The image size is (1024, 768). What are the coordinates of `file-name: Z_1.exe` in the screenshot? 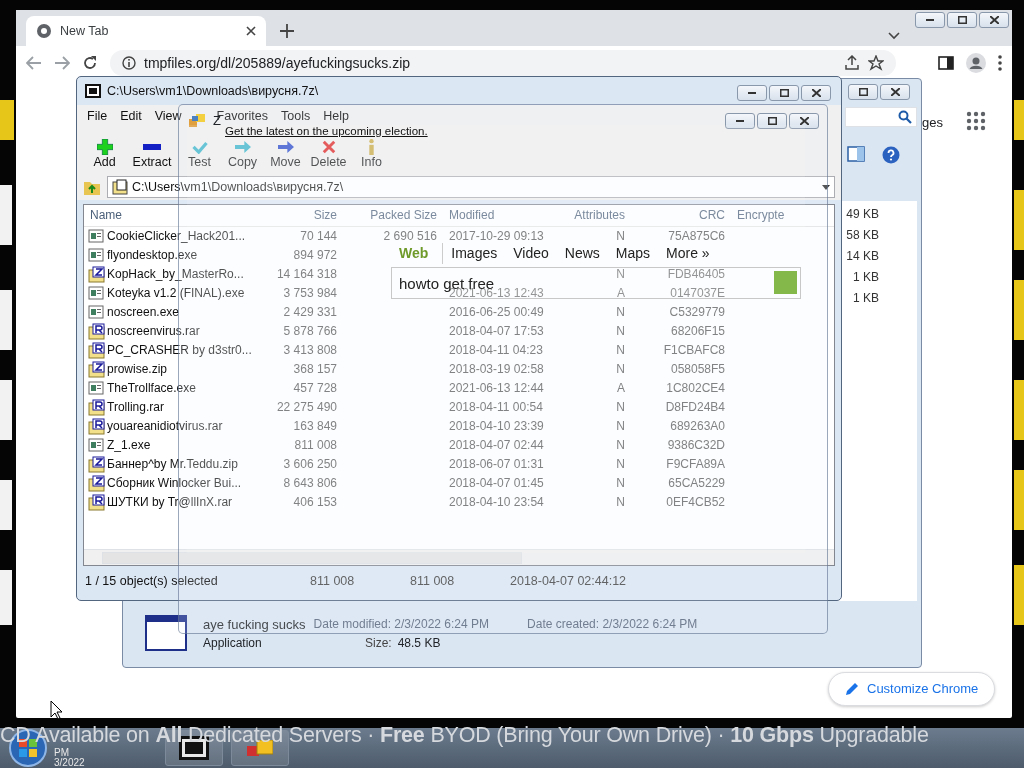 It's located at (129, 445).